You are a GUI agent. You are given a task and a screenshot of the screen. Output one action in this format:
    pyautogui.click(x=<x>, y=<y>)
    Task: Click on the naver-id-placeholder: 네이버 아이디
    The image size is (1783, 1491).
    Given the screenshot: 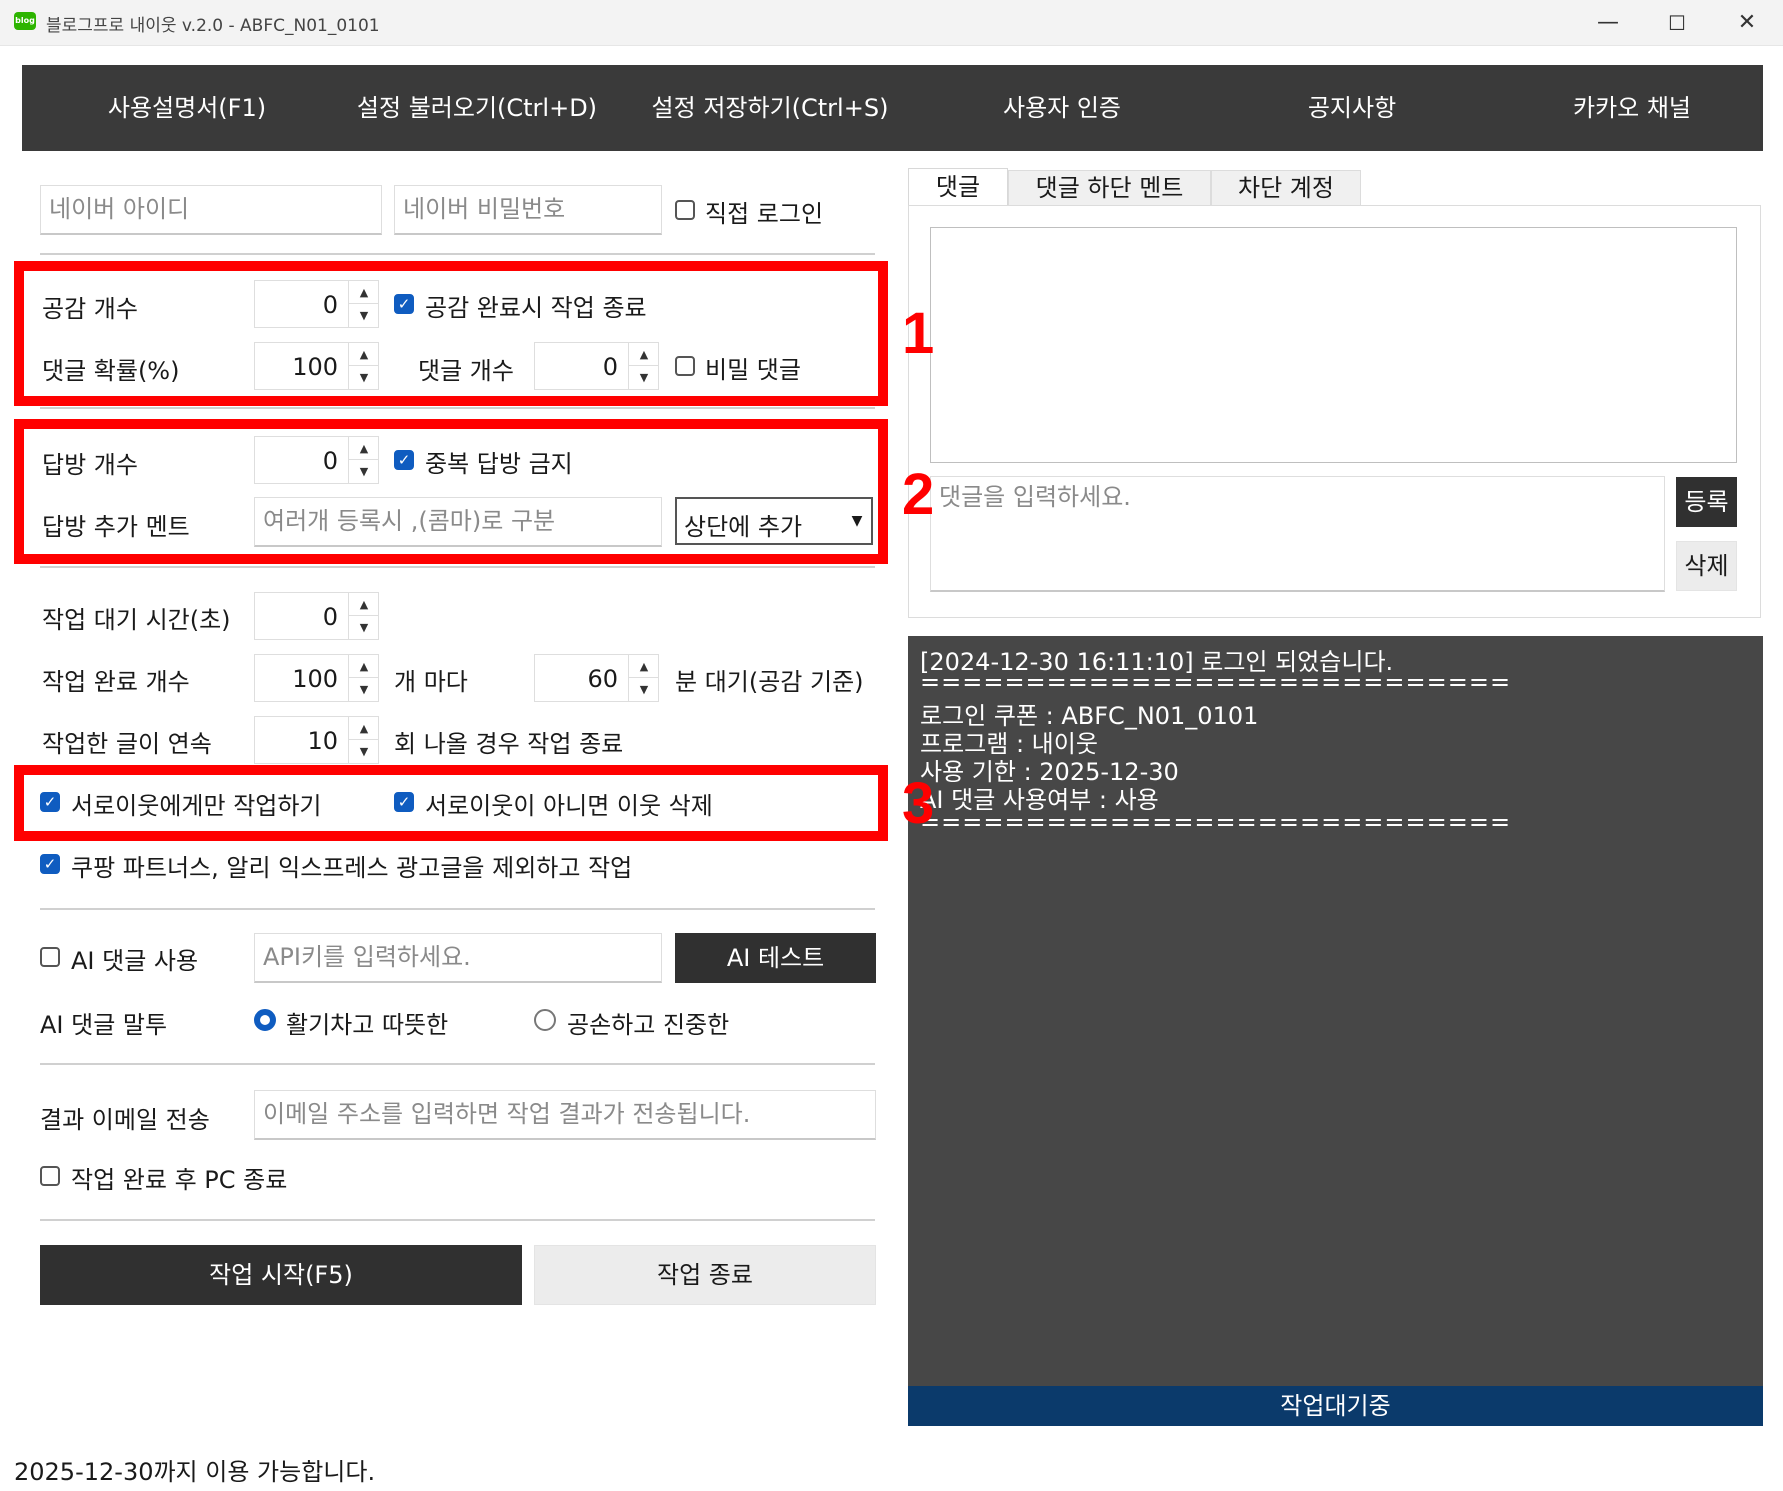 What is the action you would take?
    pyautogui.click(x=119, y=209)
    